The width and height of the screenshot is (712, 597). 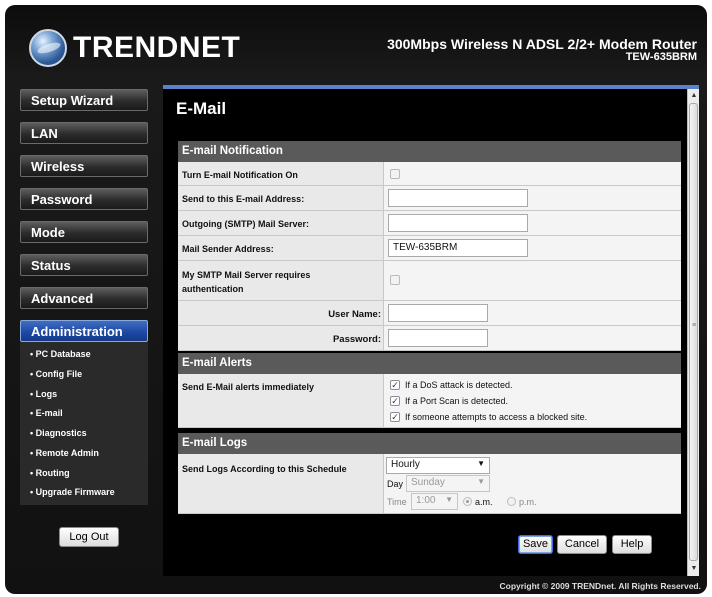 What do you see at coordinates (438, 338) in the screenshot?
I see `password-input` at bounding box center [438, 338].